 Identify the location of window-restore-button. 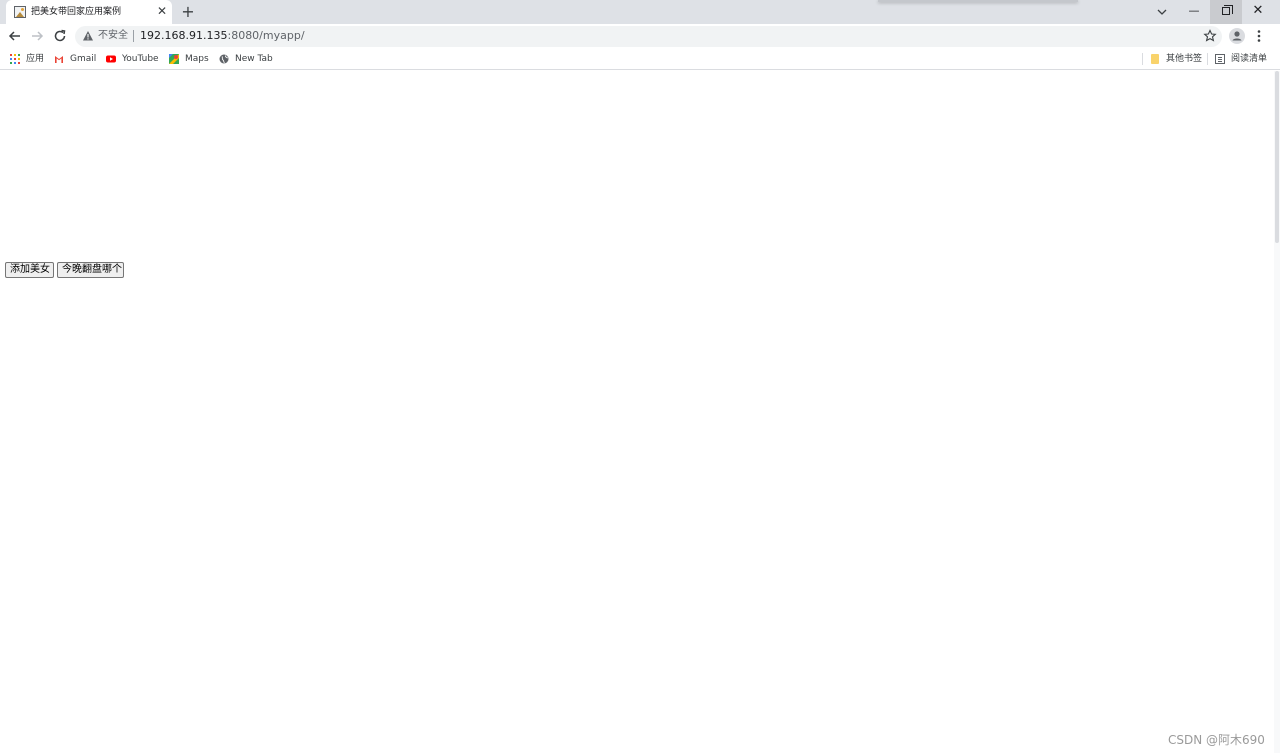
(1226, 12).